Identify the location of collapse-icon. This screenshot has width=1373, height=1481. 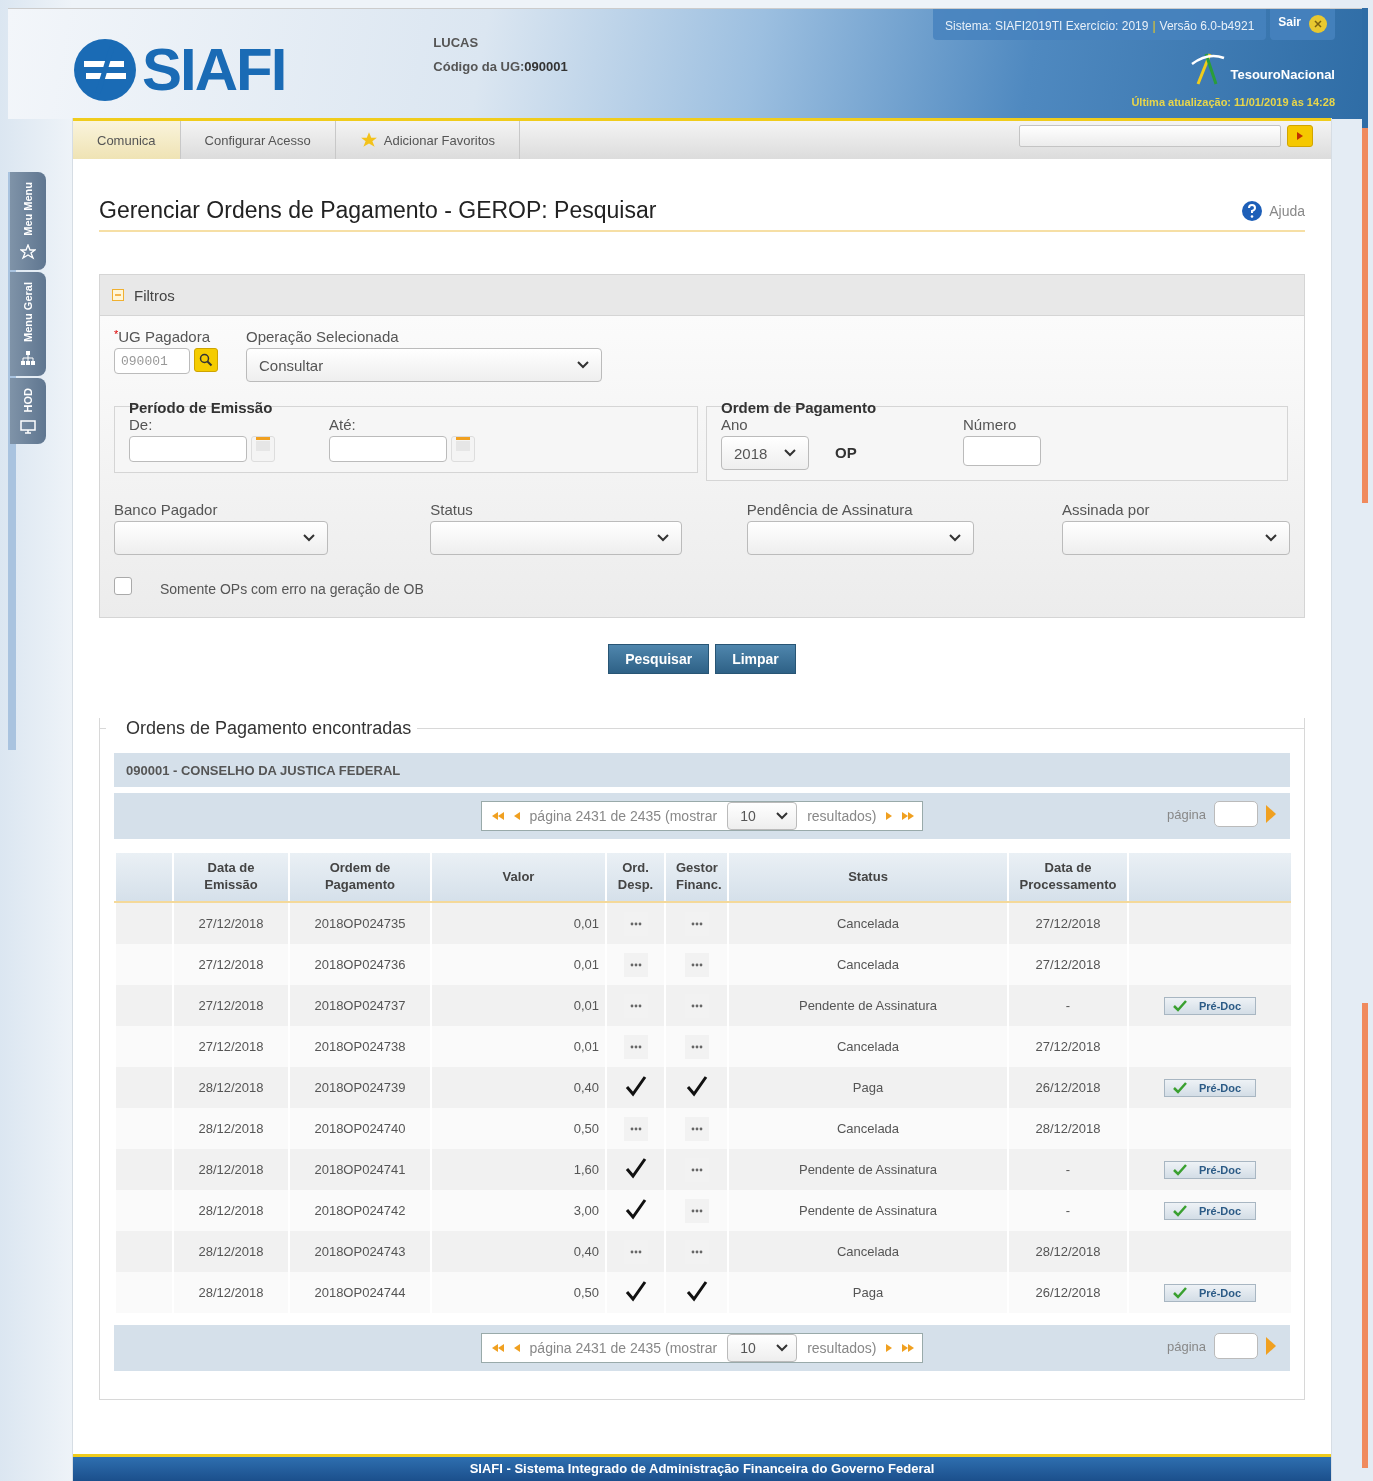
(118, 295).